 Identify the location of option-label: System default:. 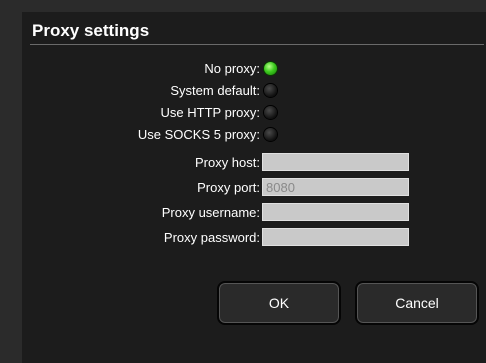
(215, 90).